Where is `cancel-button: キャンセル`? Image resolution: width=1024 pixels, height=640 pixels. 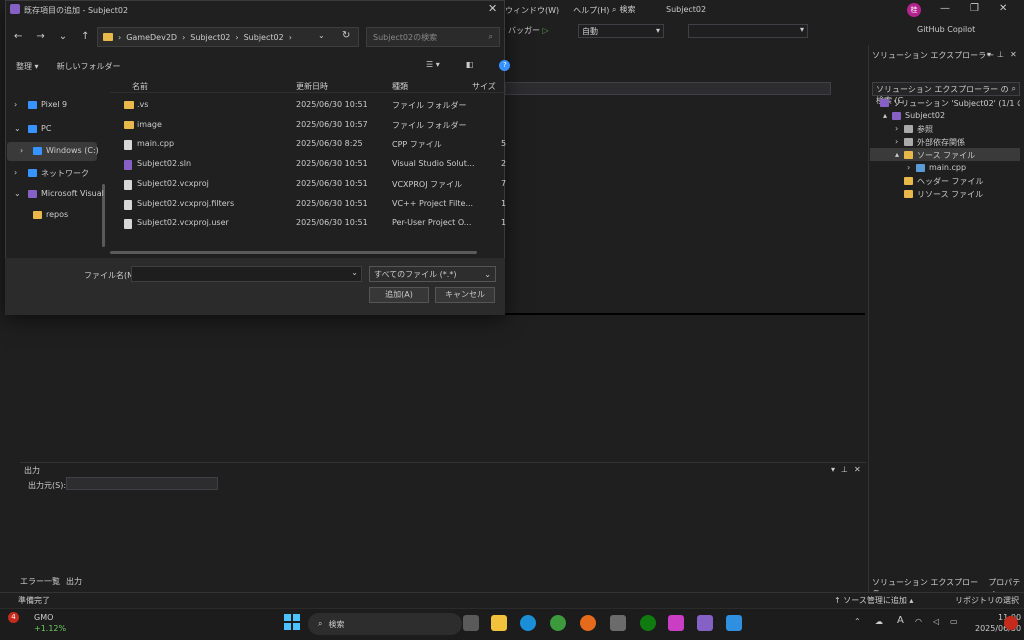 cancel-button: キャンセル is located at coordinates (465, 295).